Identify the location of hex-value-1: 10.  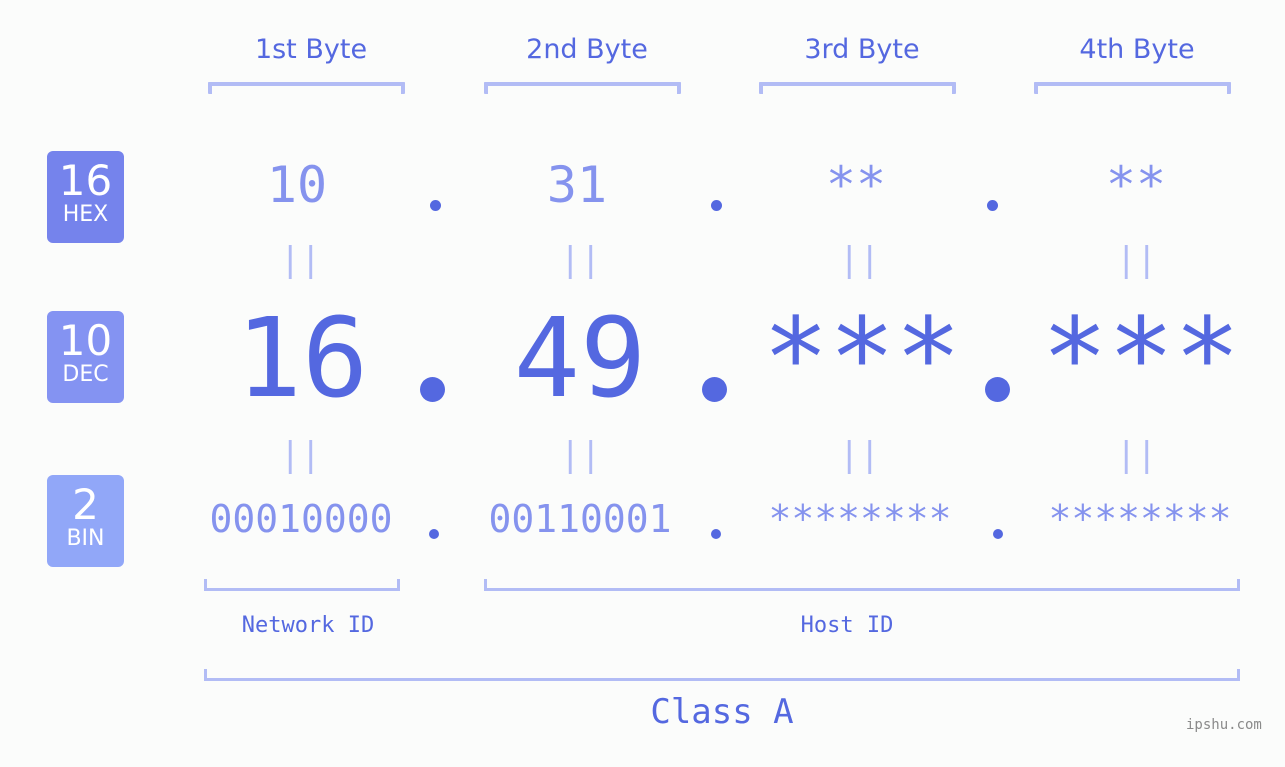
(297, 185).